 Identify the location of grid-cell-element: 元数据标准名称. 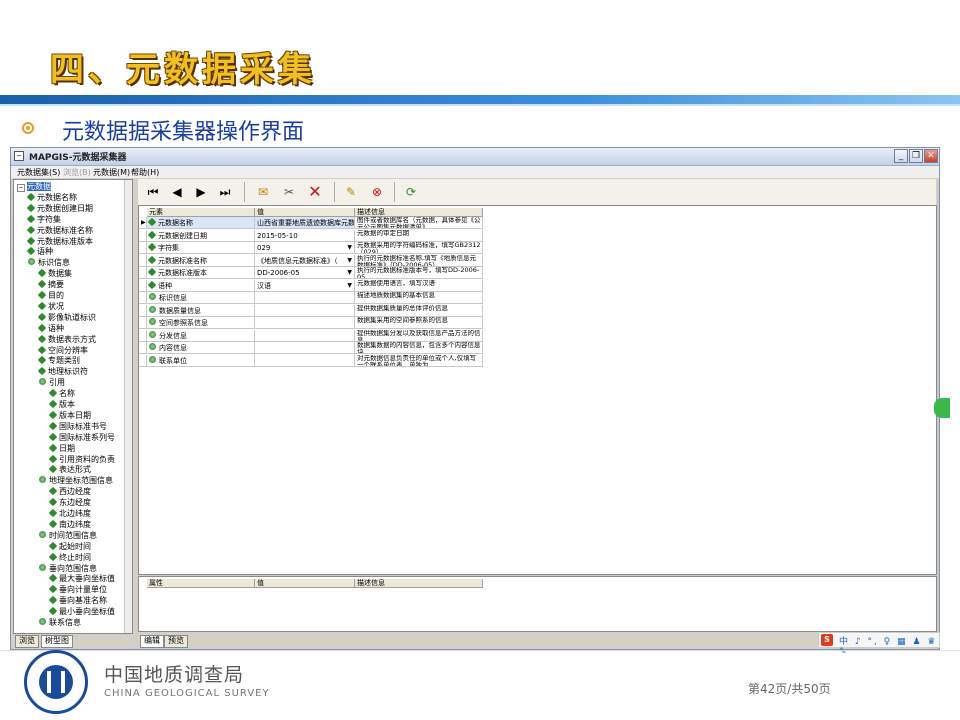
(201, 260).